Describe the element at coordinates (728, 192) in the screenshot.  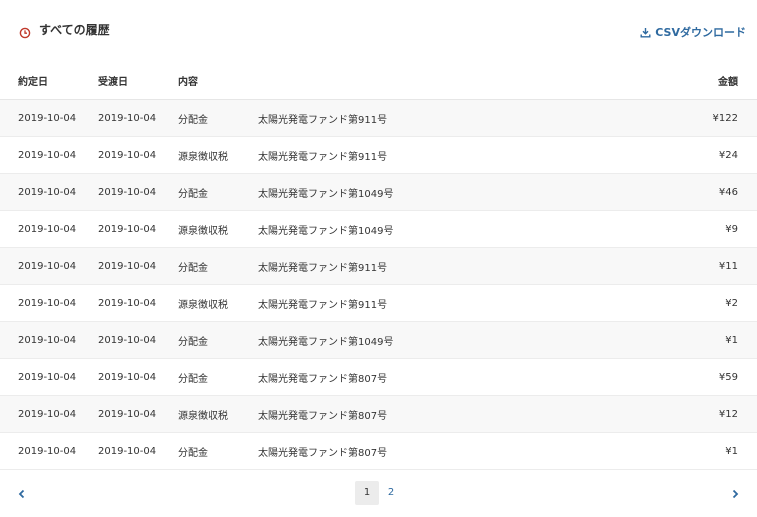
I see `cell-amount: ¥46` at that location.